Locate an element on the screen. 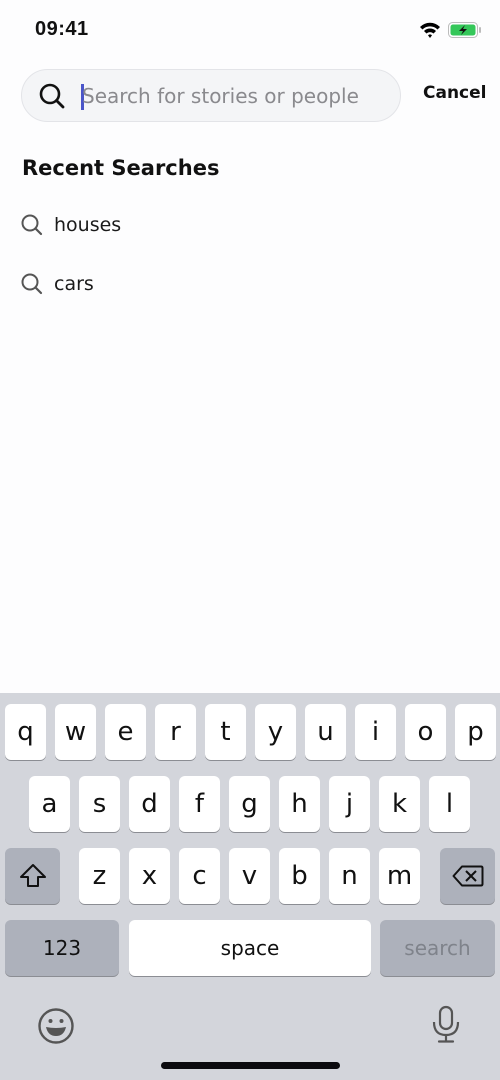 The height and width of the screenshot is (1080, 500). key-o: o is located at coordinates (425, 732).